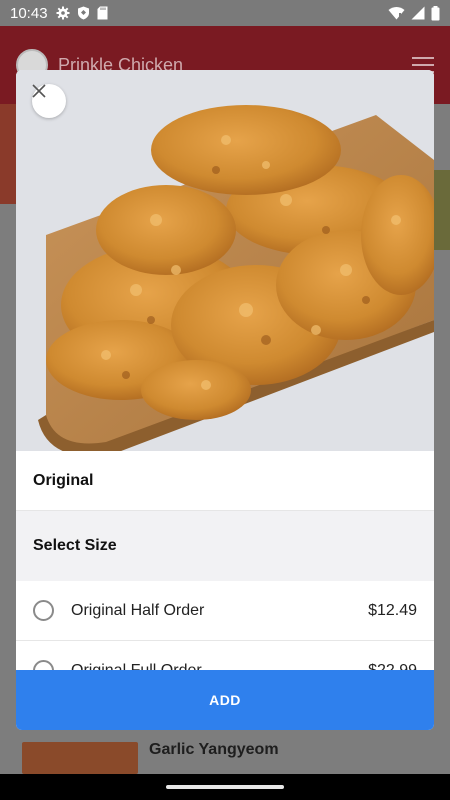 This screenshot has height=800, width=450. I want to click on status-bar: 10:43, so click(225, 13).